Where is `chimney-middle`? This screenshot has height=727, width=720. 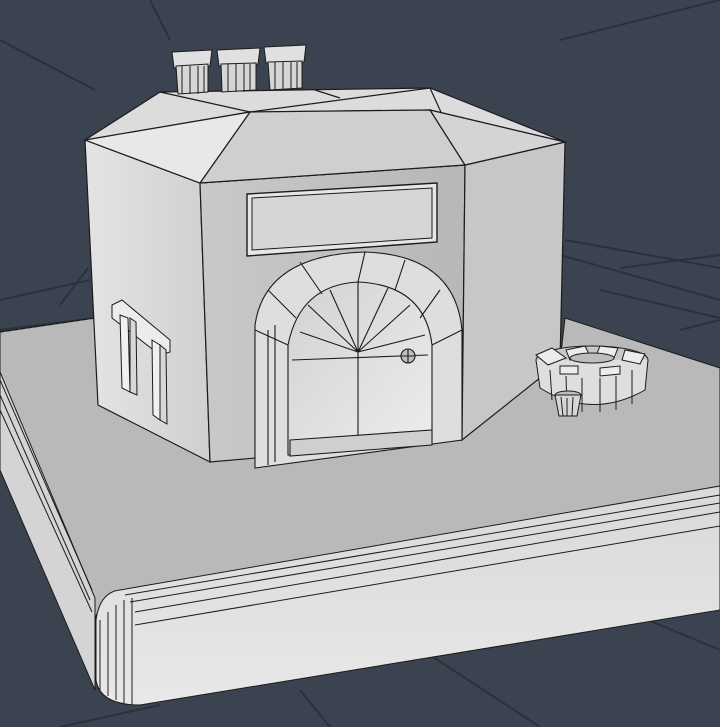
chimney-middle is located at coordinates (238, 70).